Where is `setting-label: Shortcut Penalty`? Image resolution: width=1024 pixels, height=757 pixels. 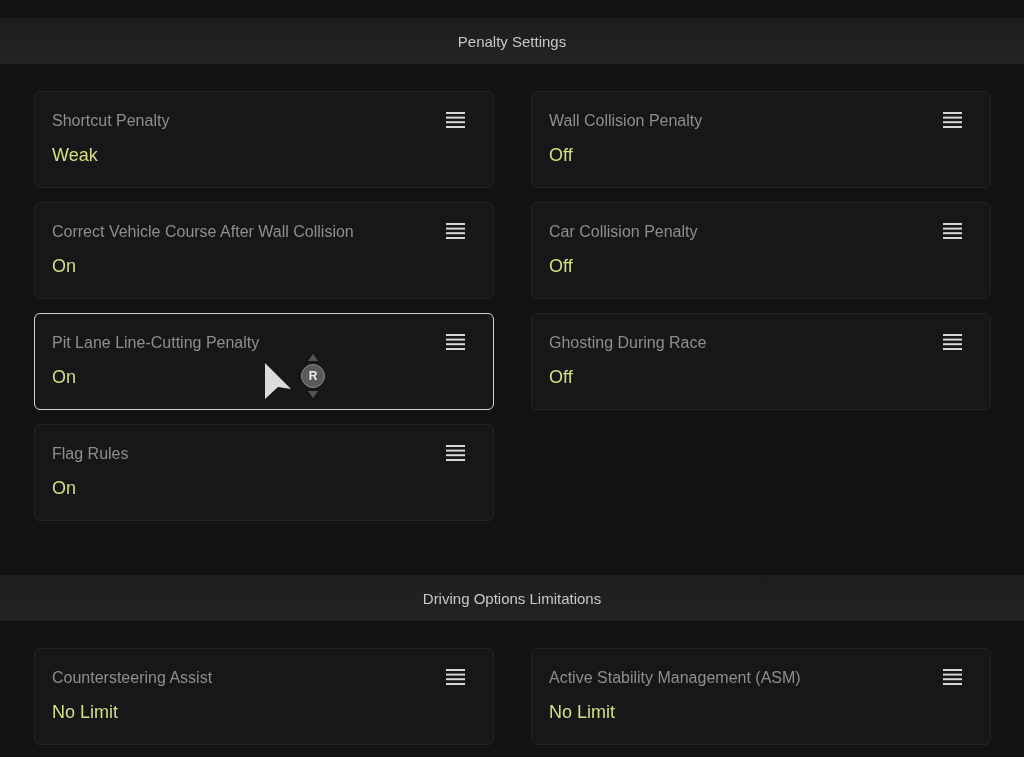 setting-label: Shortcut Penalty is located at coordinates (111, 120).